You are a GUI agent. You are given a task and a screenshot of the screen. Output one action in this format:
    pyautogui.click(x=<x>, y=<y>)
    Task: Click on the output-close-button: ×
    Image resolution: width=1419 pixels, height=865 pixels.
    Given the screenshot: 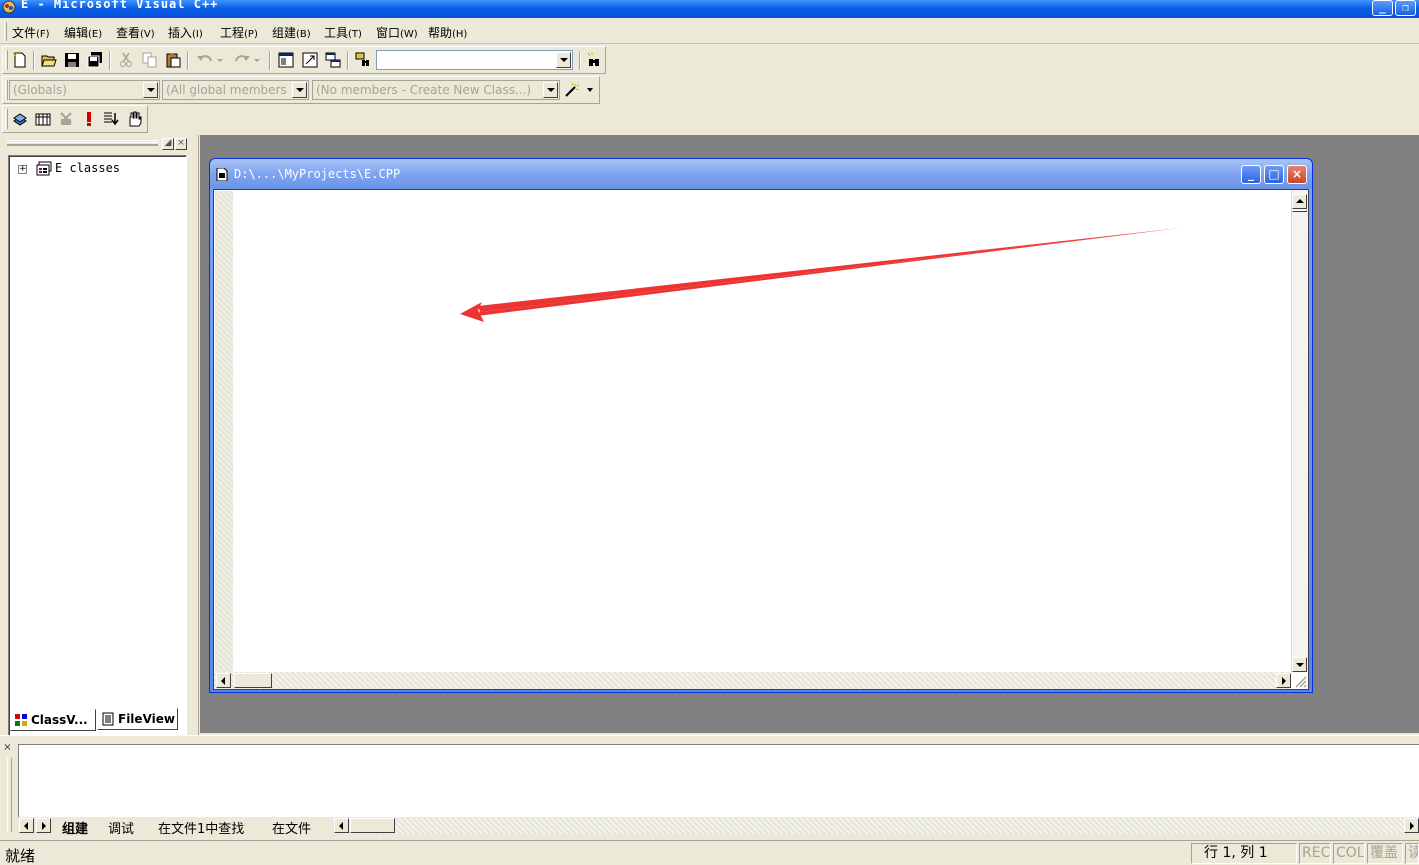 What is the action you would take?
    pyautogui.click(x=7, y=748)
    